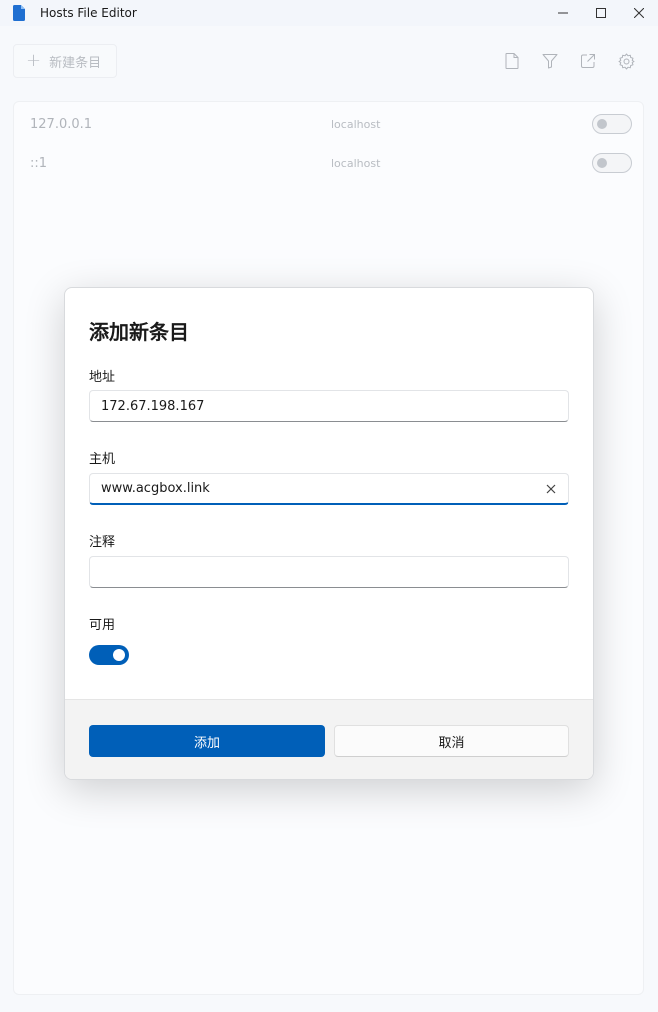 The image size is (658, 1012). I want to click on open-file-button, so click(512, 61).